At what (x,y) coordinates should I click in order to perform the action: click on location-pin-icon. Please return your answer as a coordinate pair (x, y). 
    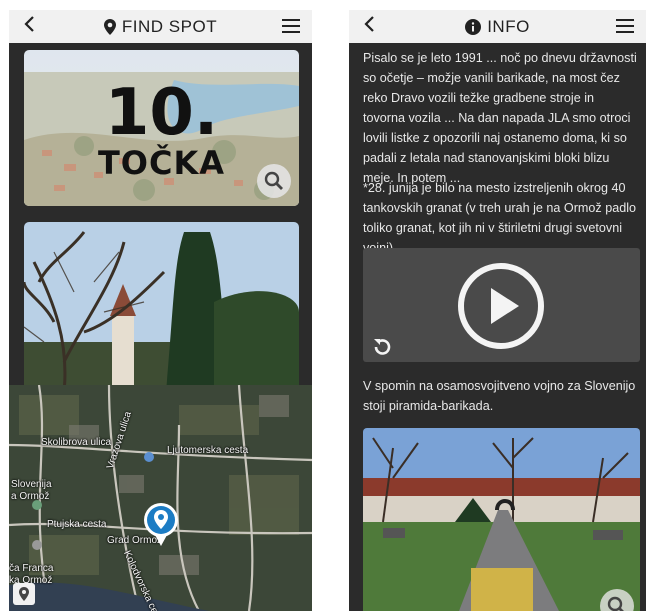
    Looking at the image, I should click on (161, 524).